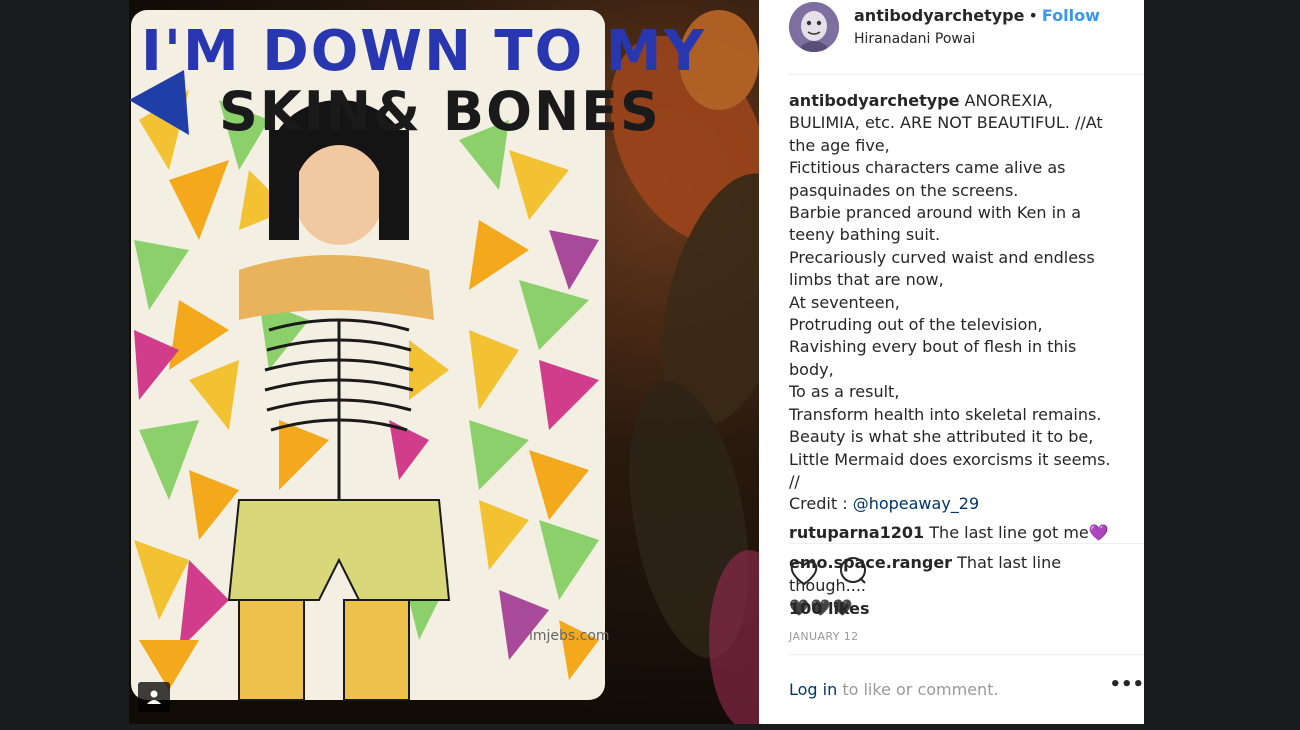 The width and height of the screenshot is (1300, 730). What do you see at coordinates (874, 100) in the screenshot?
I see `caption-username: antibodyarchetype` at bounding box center [874, 100].